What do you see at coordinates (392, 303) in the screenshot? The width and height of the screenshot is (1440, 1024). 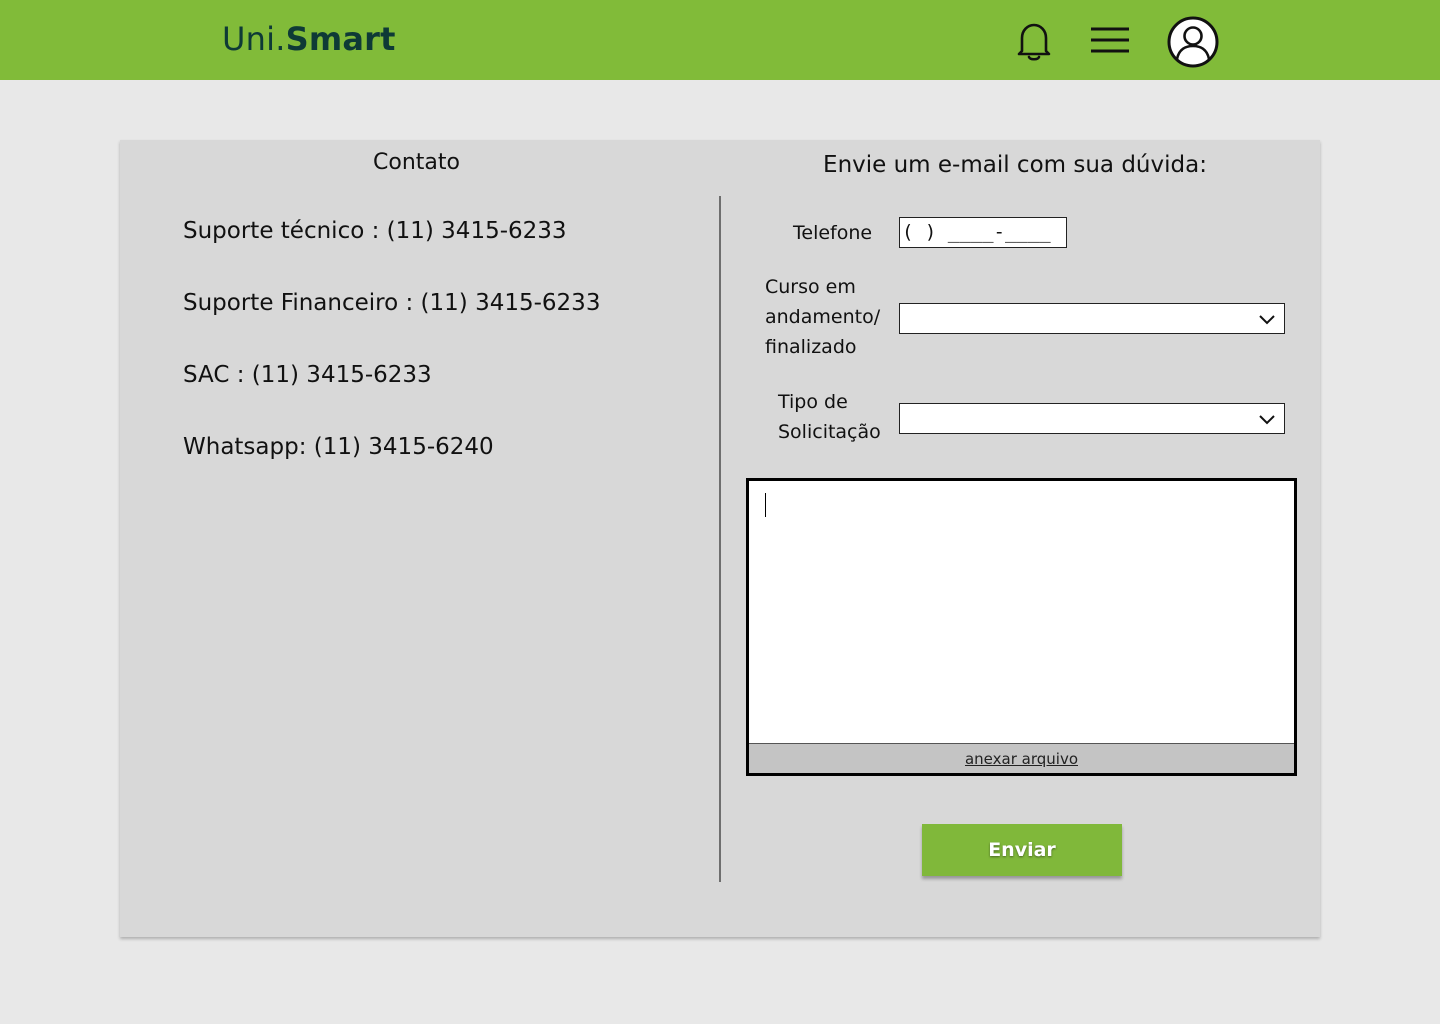 I see `contact-financial-support: Suporte Financeiro : (11) 3415-6233` at bounding box center [392, 303].